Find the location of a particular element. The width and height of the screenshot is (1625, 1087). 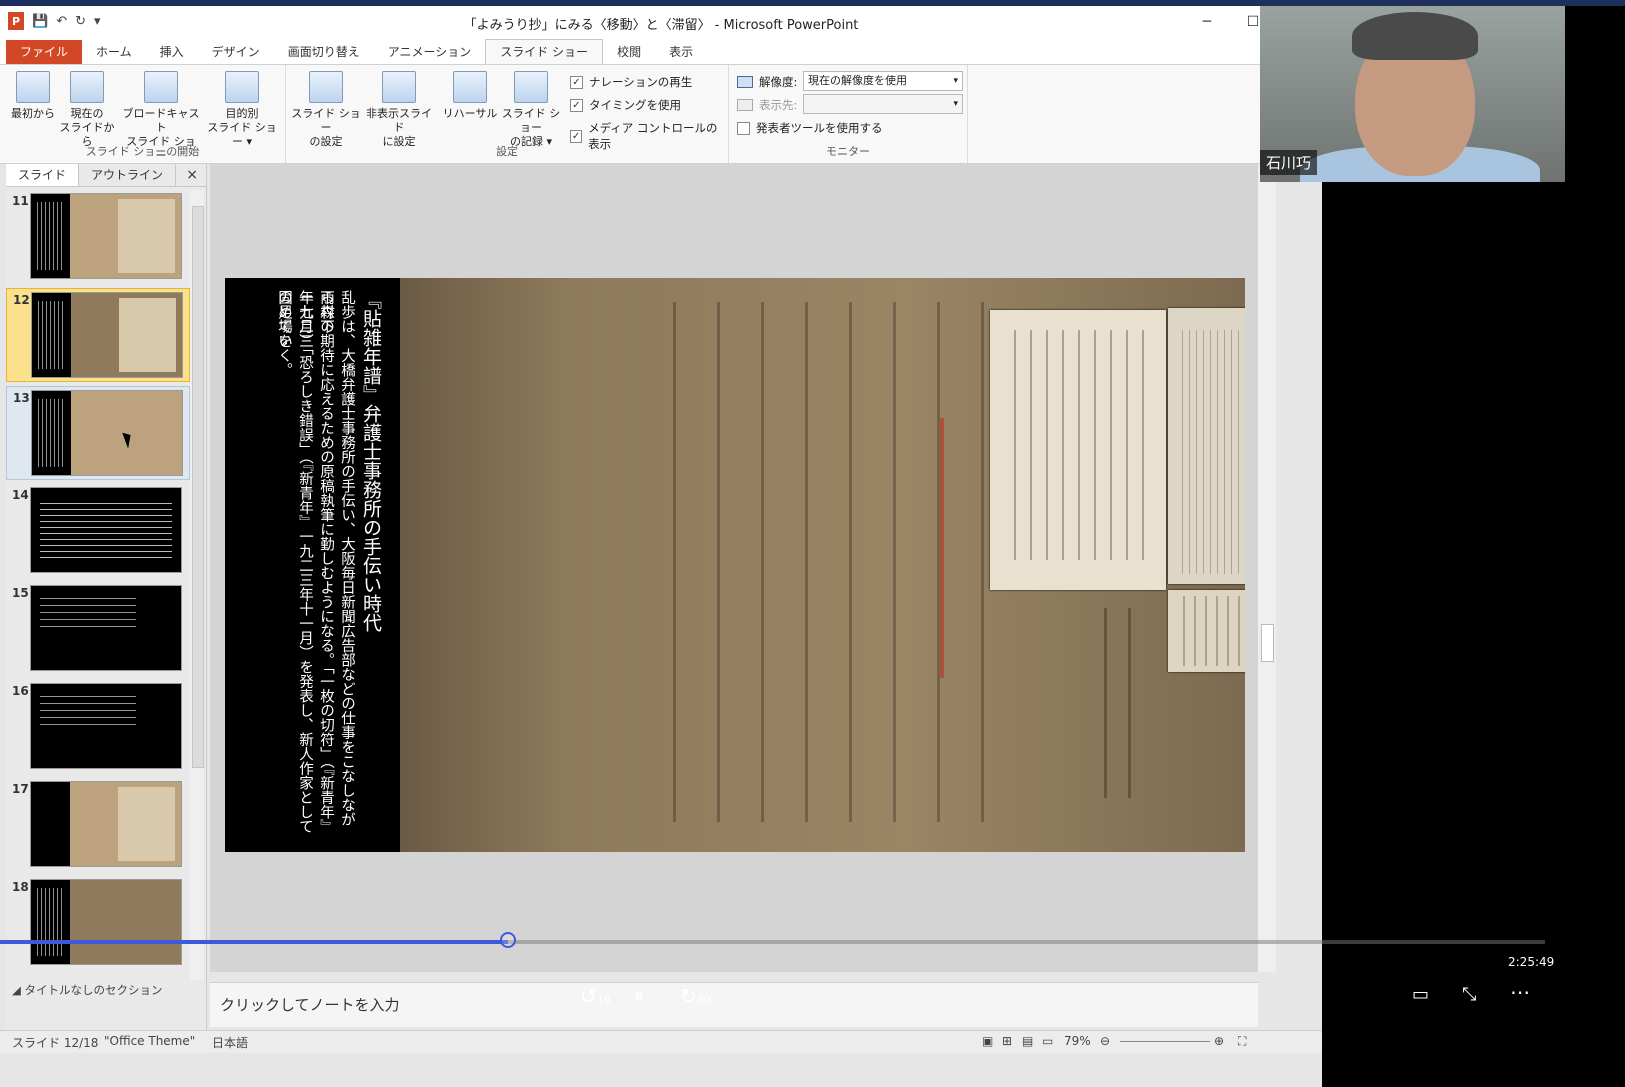

tab-design: デザイン is located at coordinates (236, 52).